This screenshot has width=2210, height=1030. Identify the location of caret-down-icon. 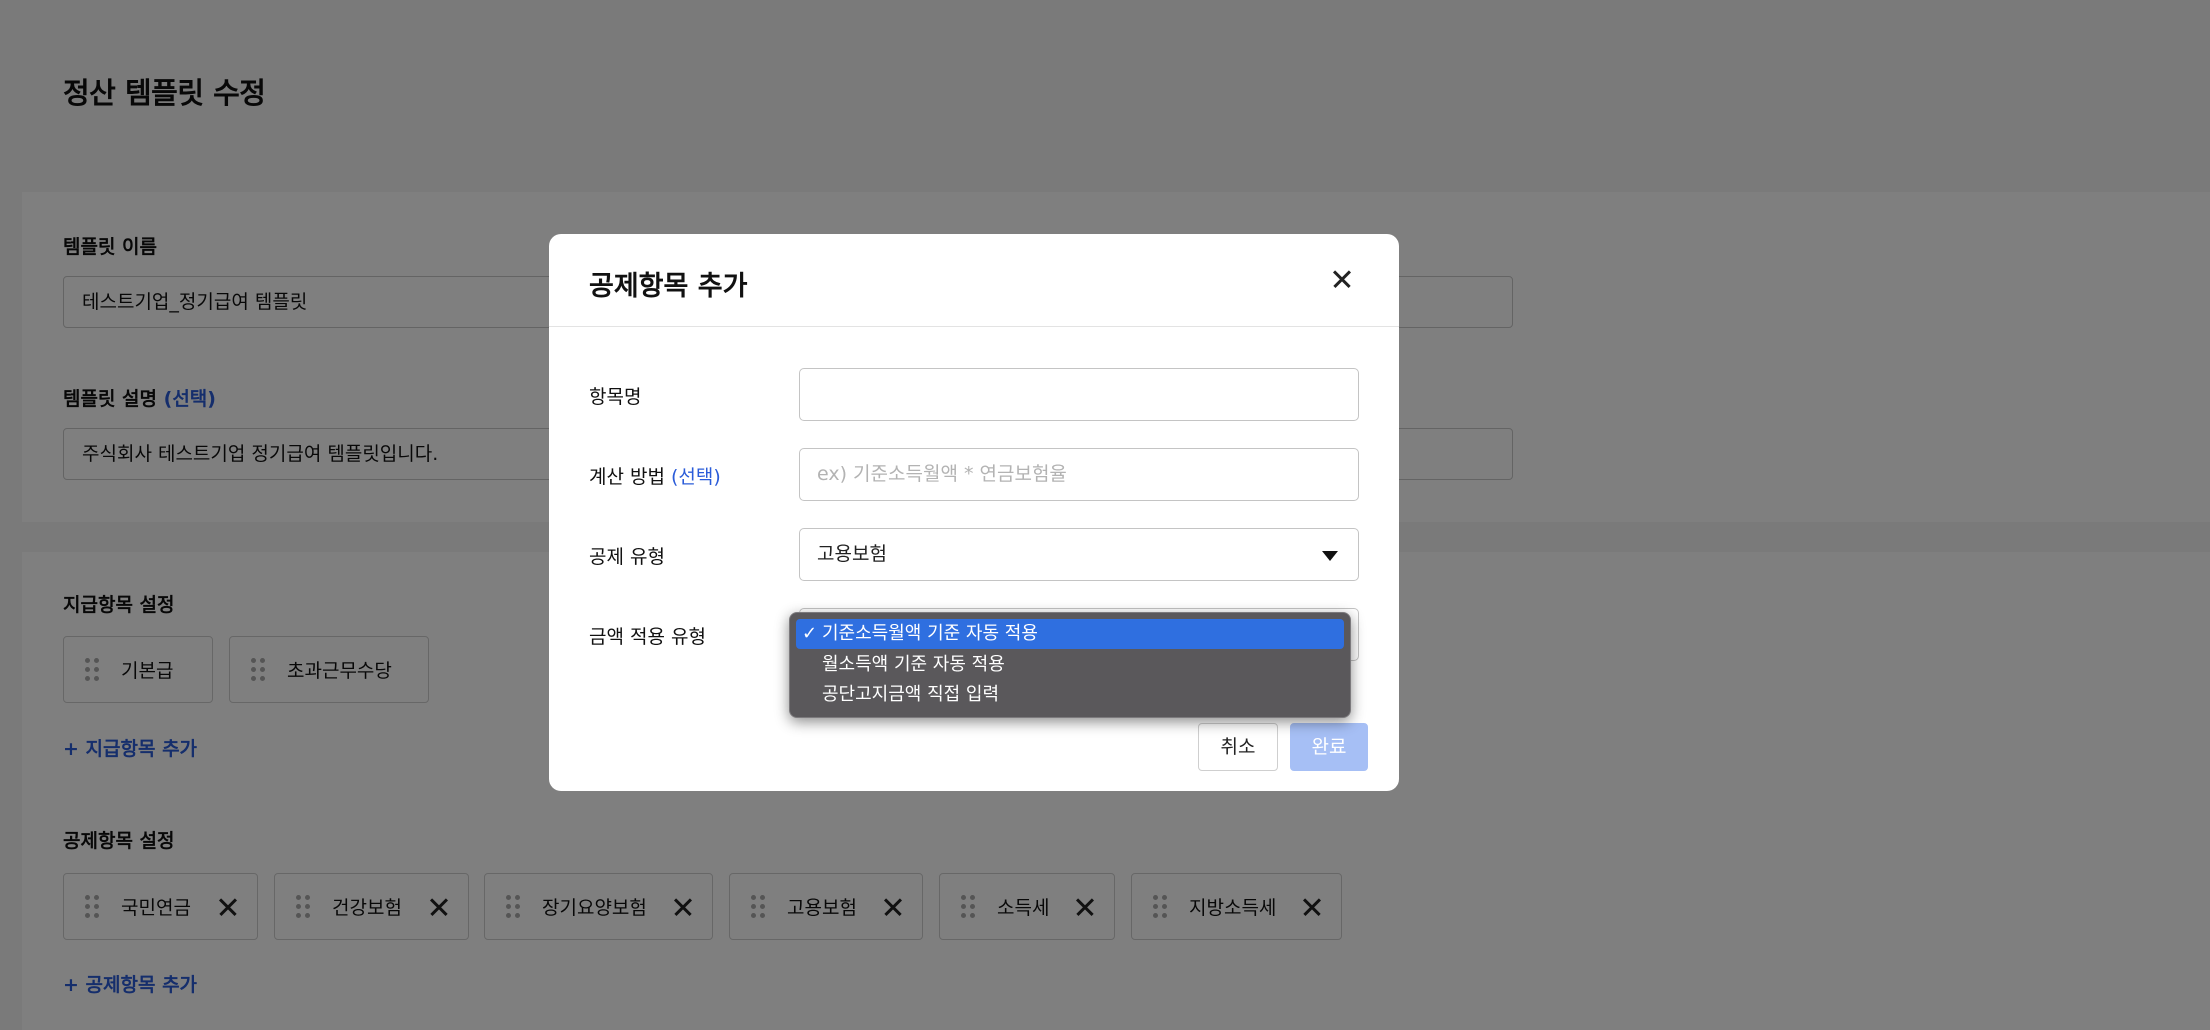
(1330, 556).